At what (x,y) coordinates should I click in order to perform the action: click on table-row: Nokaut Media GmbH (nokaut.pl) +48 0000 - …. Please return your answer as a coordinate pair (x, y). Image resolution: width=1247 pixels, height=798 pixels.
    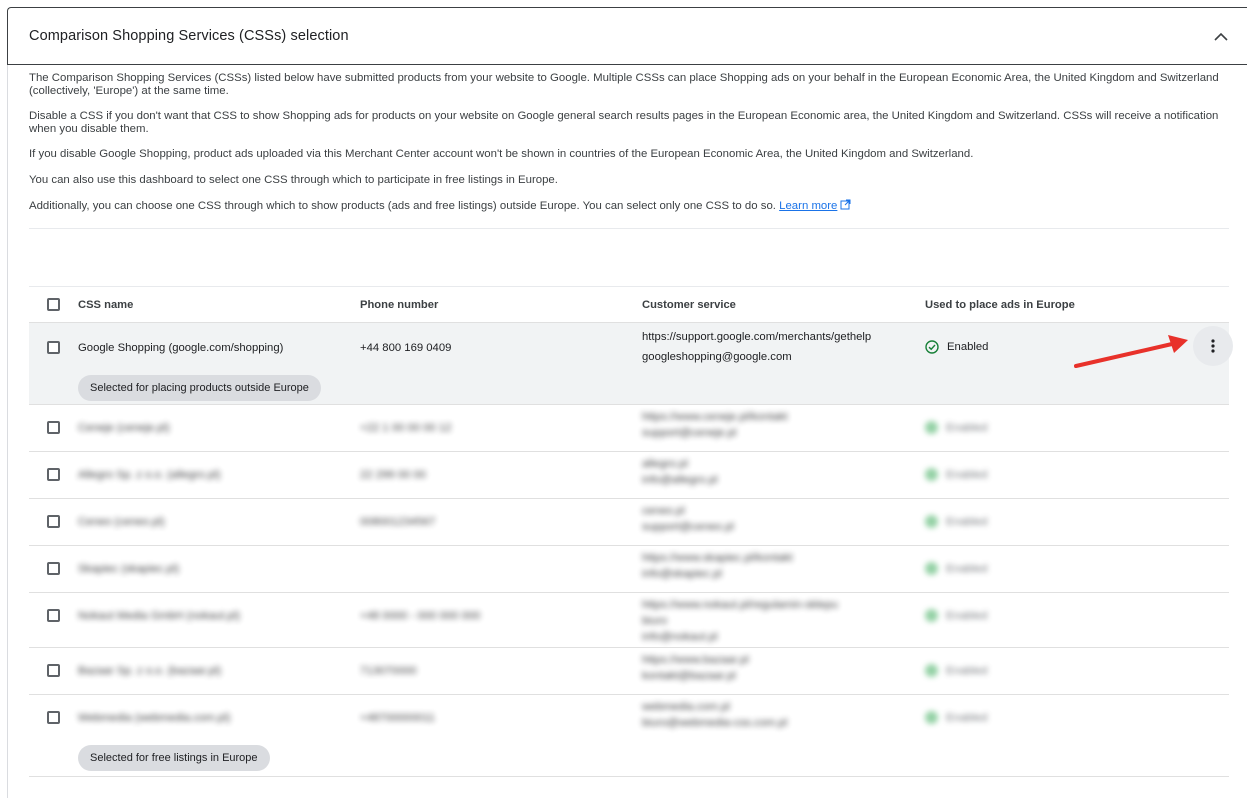
    Looking at the image, I should click on (629, 620).